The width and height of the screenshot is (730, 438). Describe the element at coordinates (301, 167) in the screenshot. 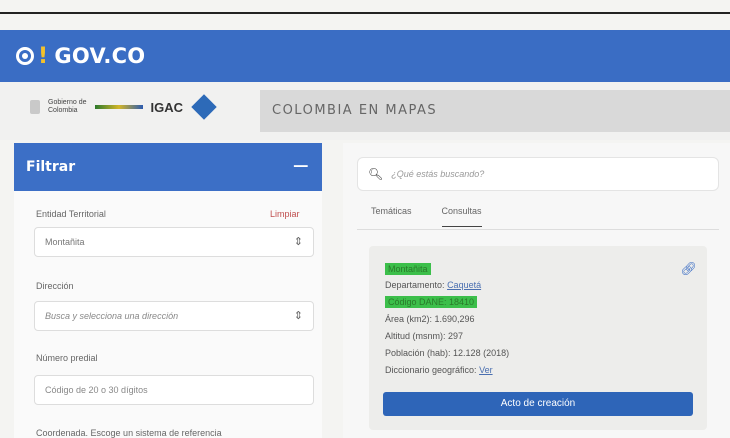

I see `collapse-icon: −` at that location.